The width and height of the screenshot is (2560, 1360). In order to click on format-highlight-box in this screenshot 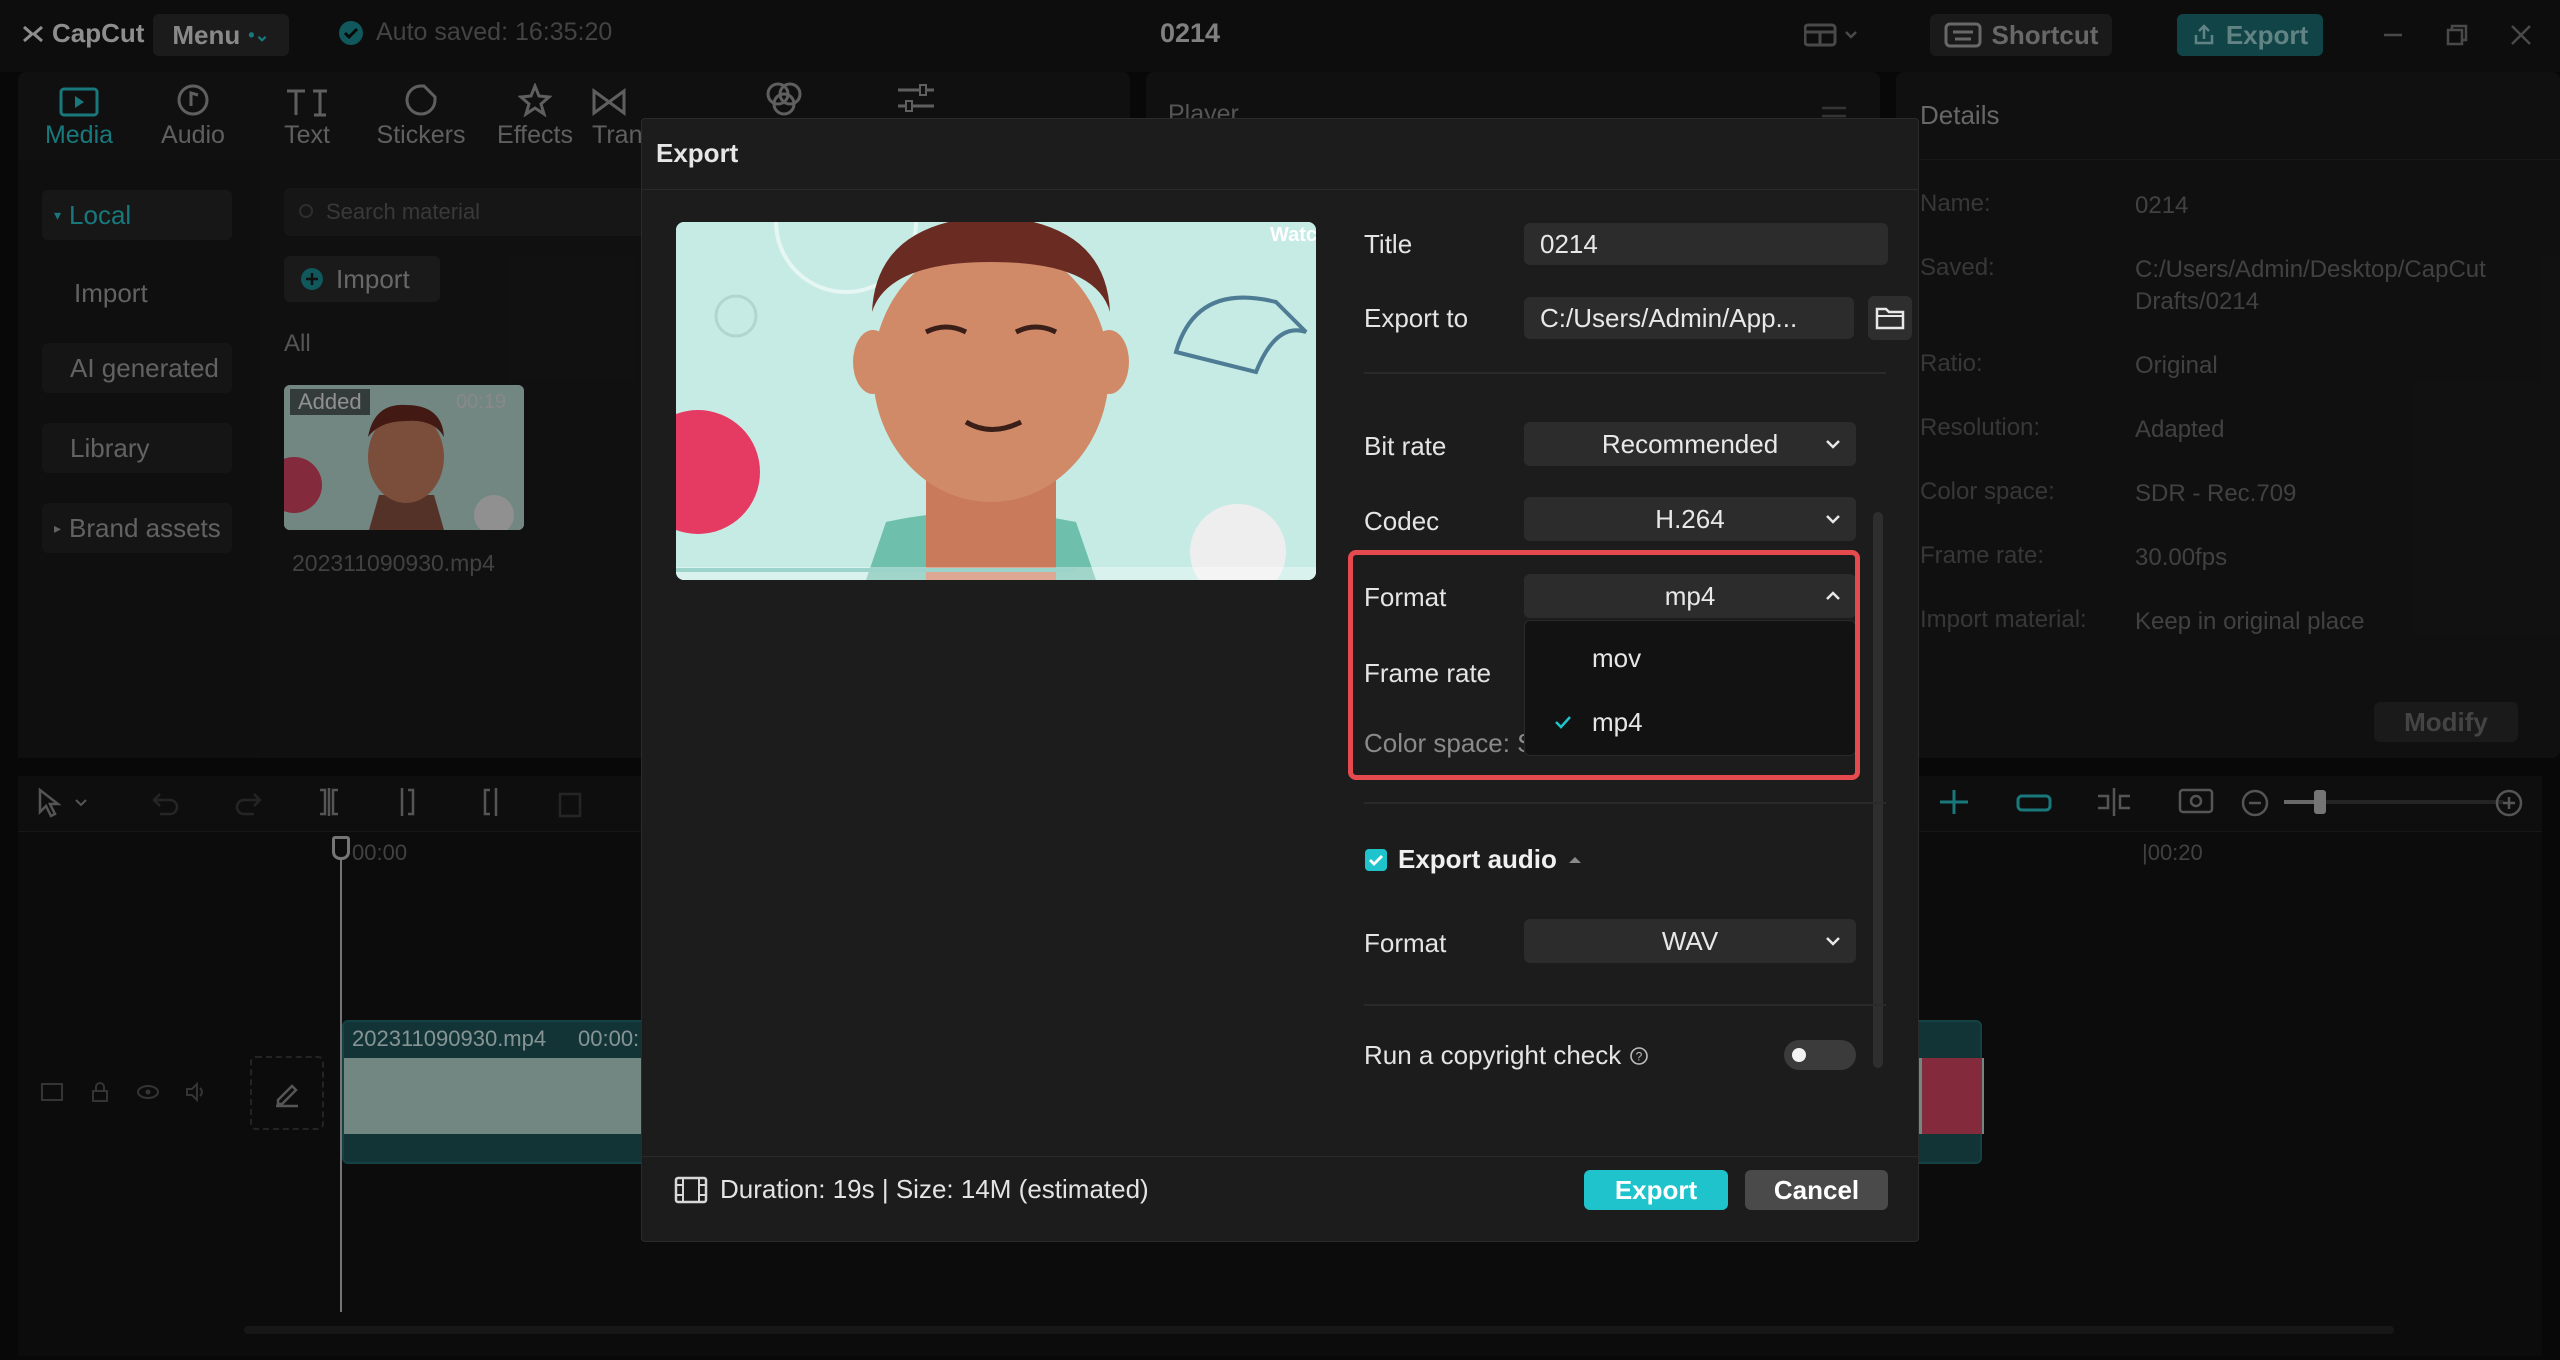, I will do `click(1604, 665)`.